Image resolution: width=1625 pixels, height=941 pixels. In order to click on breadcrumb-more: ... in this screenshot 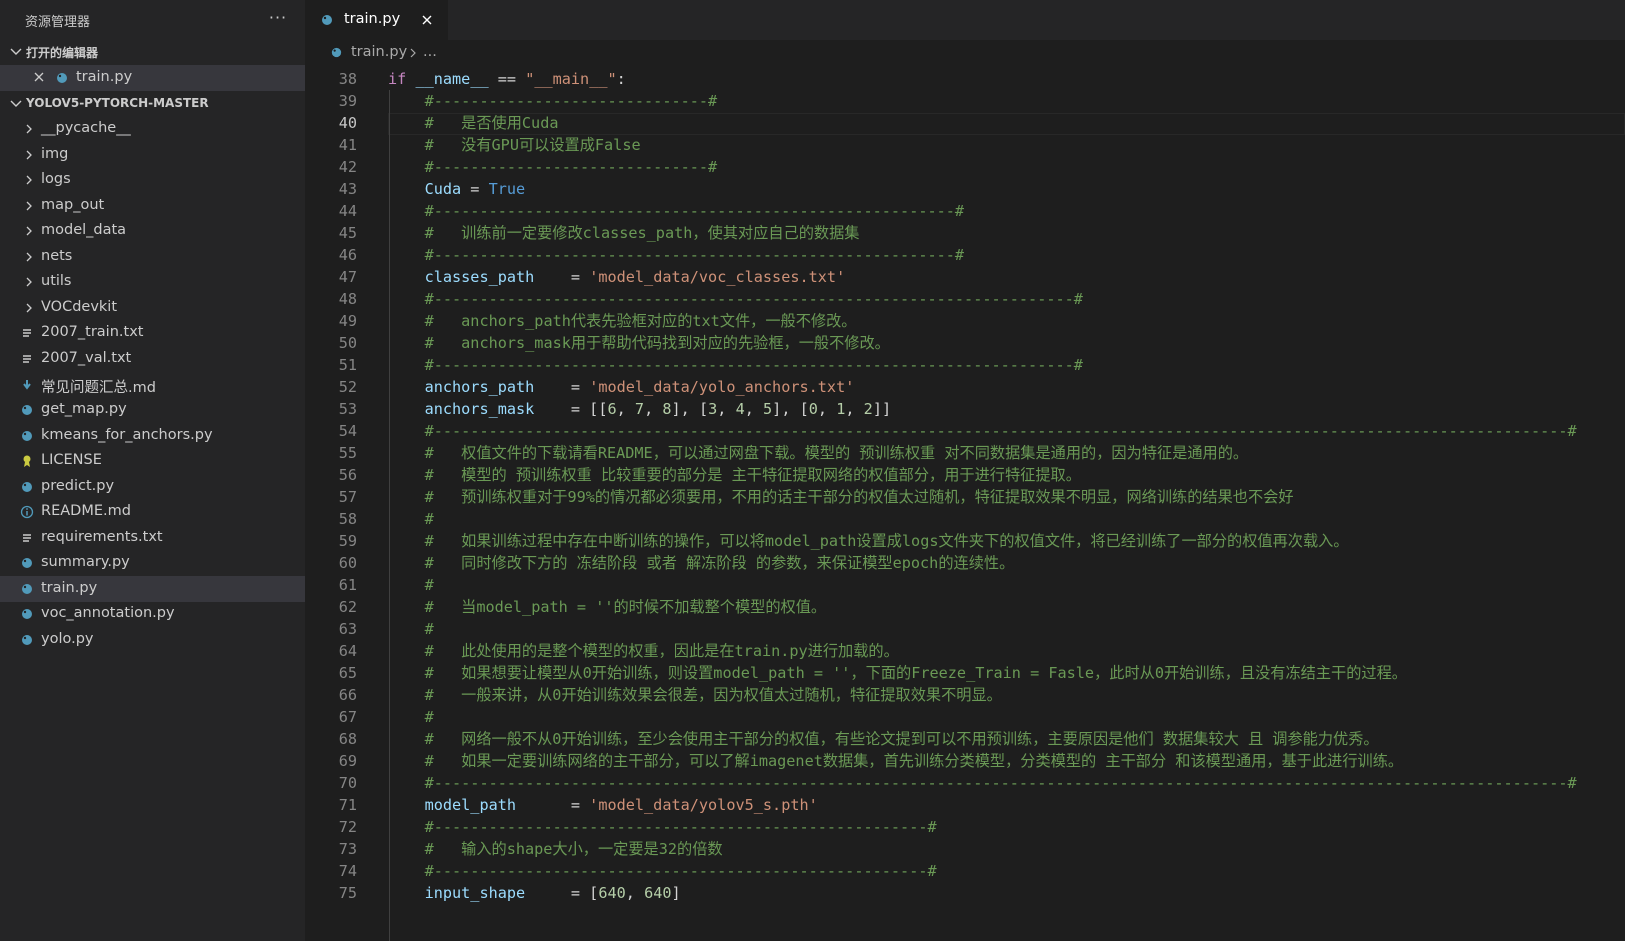, I will do `click(430, 52)`.